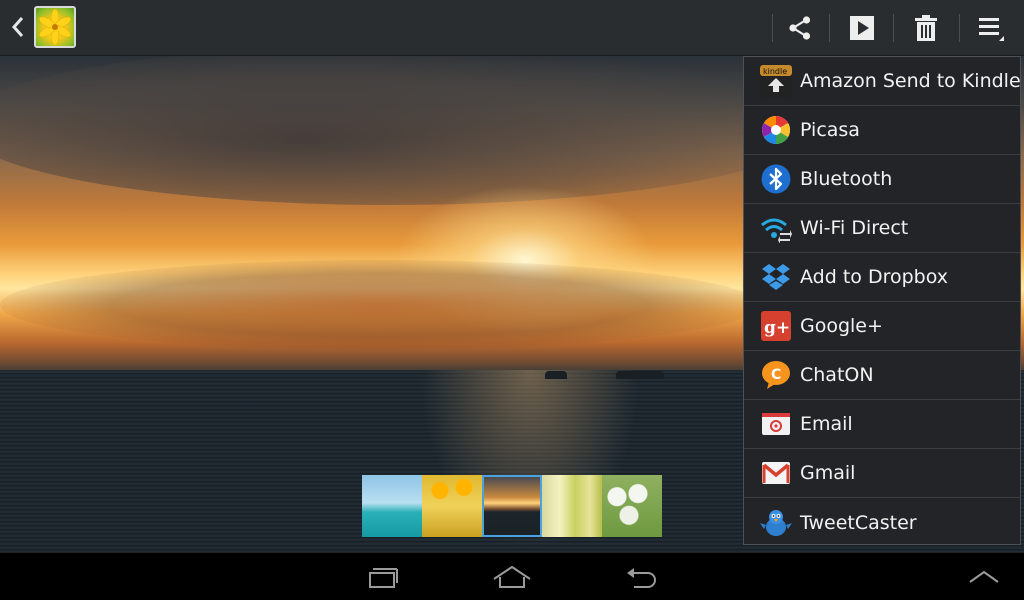 This screenshot has width=1024, height=600. I want to click on share-icon, so click(800, 28).